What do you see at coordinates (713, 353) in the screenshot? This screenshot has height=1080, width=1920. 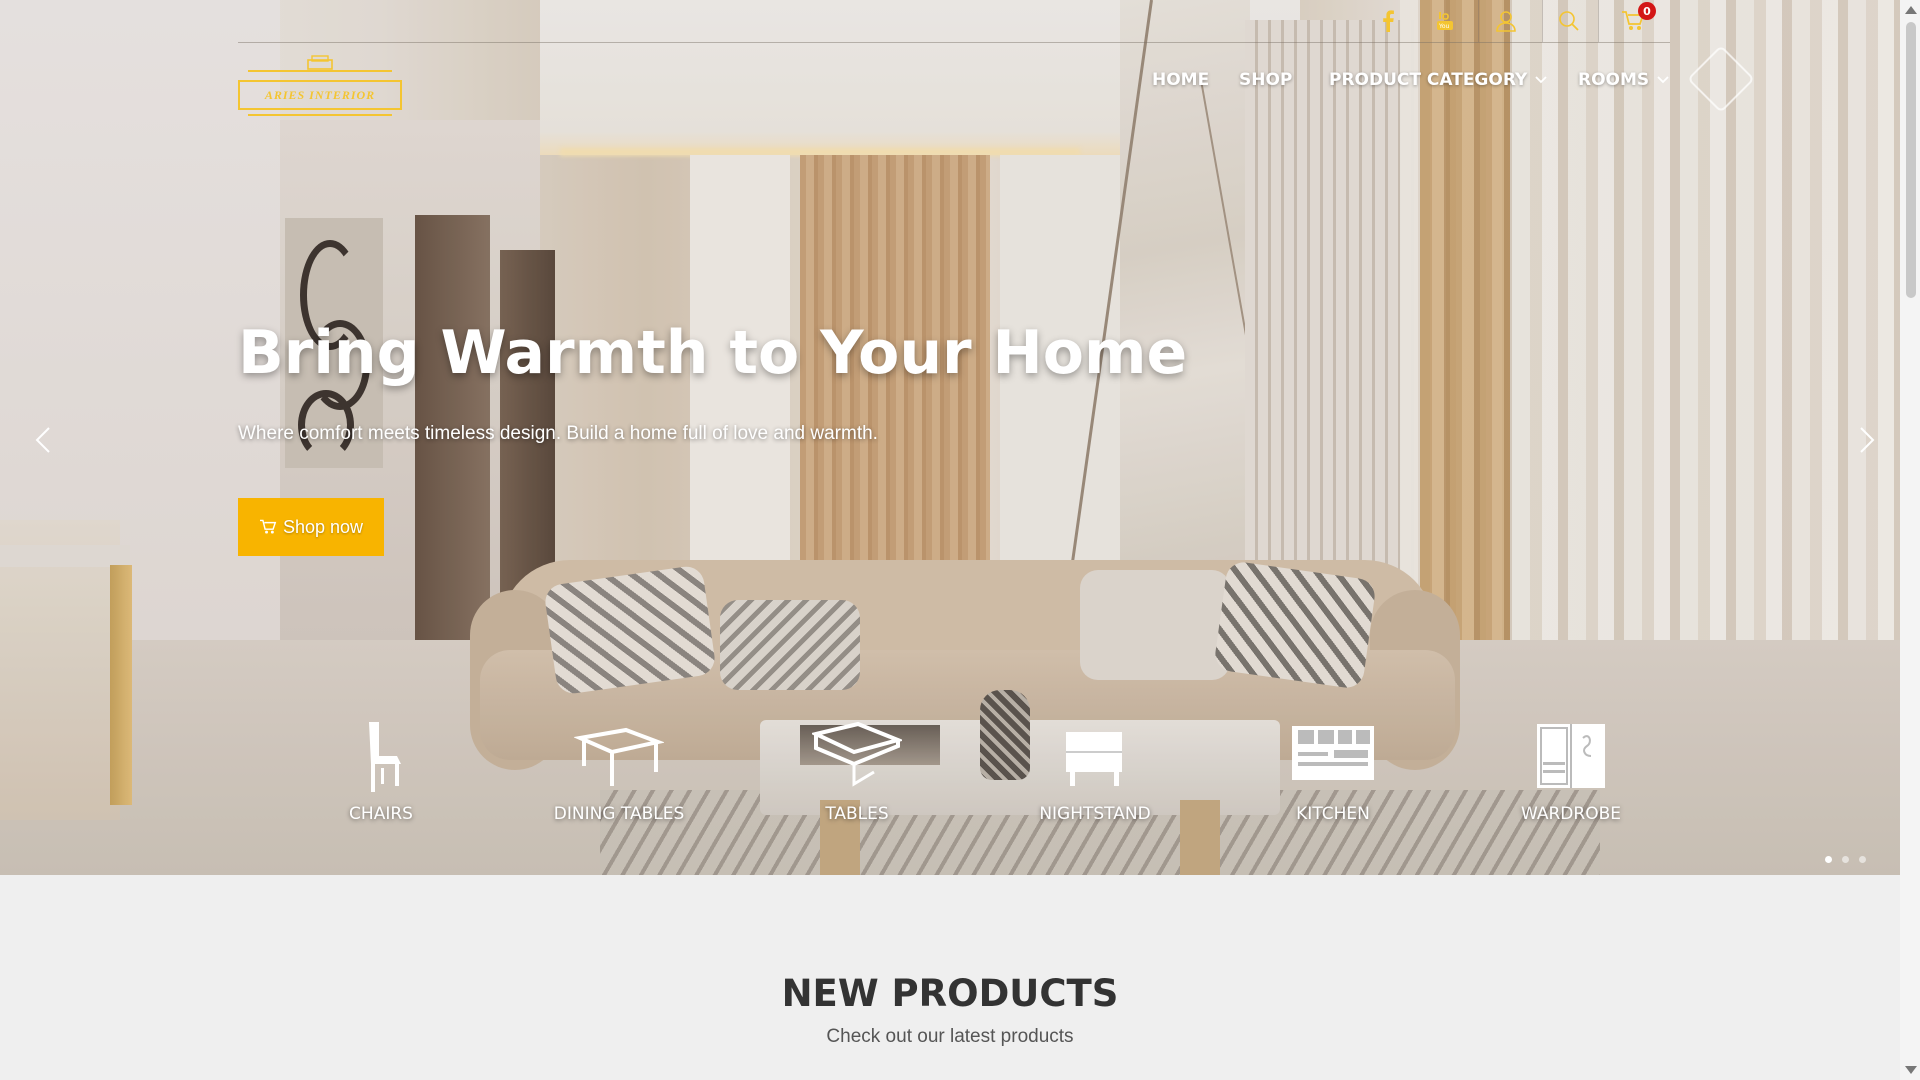 I see `hero-title: Bring Warmth to Your Home` at bounding box center [713, 353].